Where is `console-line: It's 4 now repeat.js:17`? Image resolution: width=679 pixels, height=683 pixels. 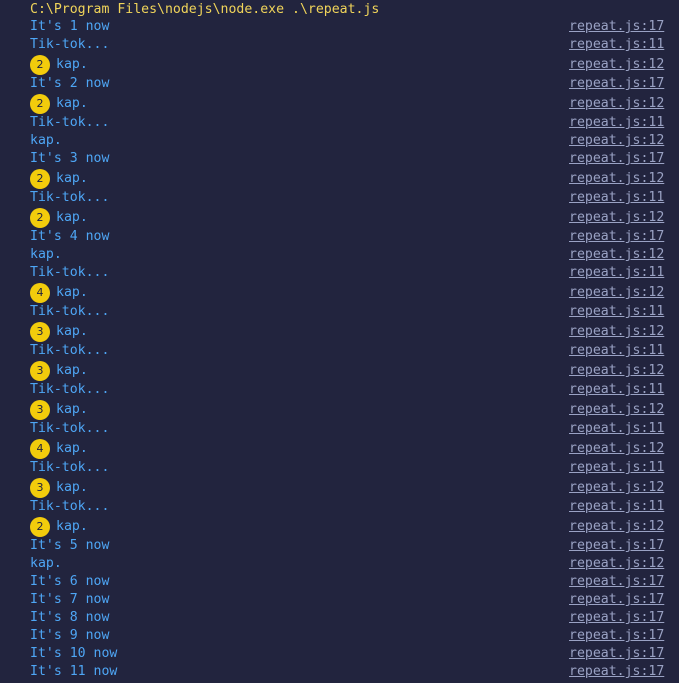 console-line: It's 4 now repeat.js:17 is located at coordinates (339, 237).